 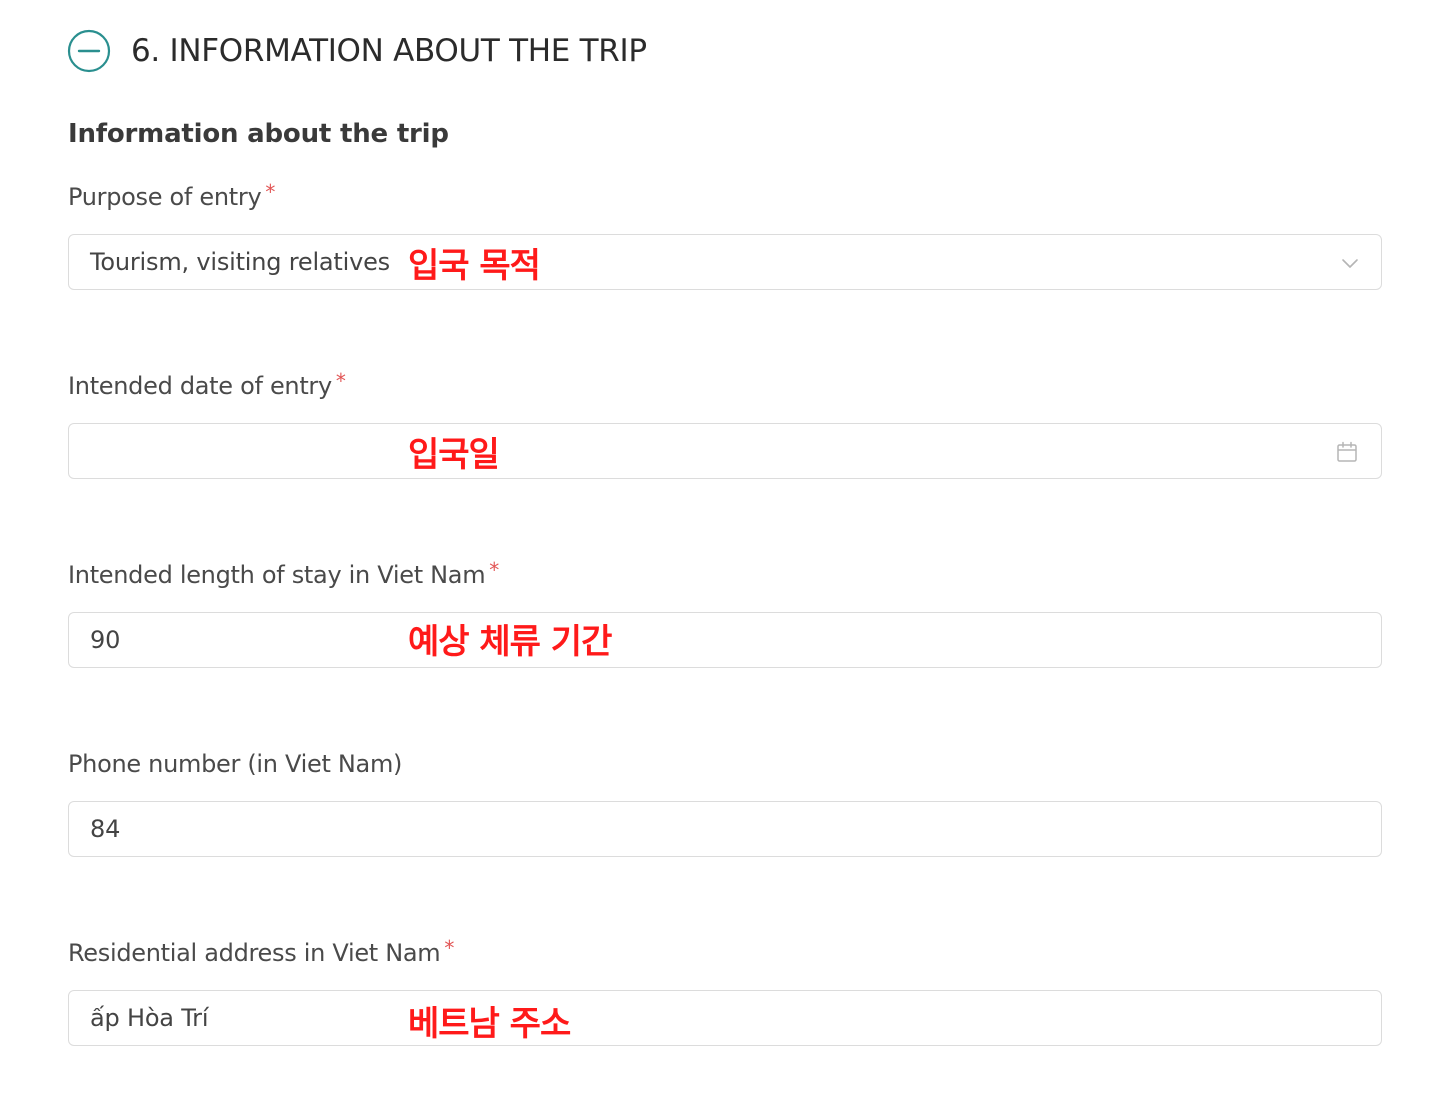 What do you see at coordinates (510, 642) in the screenshot?
I see `length-of-stay-annotation: 예상 체류 기간` at bounding box center [510, 642].